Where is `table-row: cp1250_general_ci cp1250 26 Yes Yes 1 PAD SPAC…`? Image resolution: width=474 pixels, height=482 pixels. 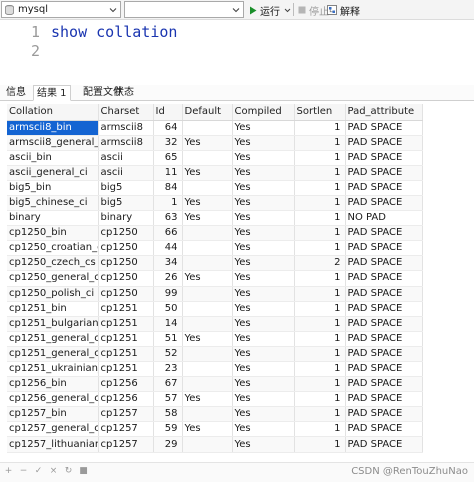
table-row: cp1250_general_ci cp1250 26 Yes Yes 1 PAD SPAC… is located at coordinates (215, 278).